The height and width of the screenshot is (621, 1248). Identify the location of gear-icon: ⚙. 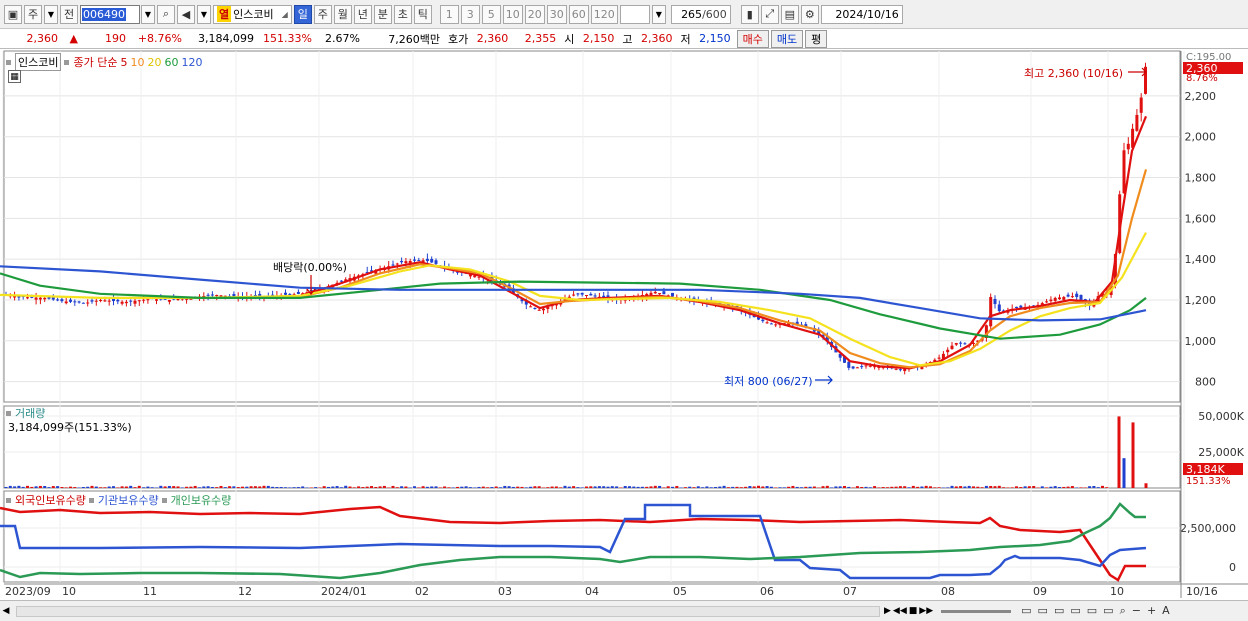
(809, 14).